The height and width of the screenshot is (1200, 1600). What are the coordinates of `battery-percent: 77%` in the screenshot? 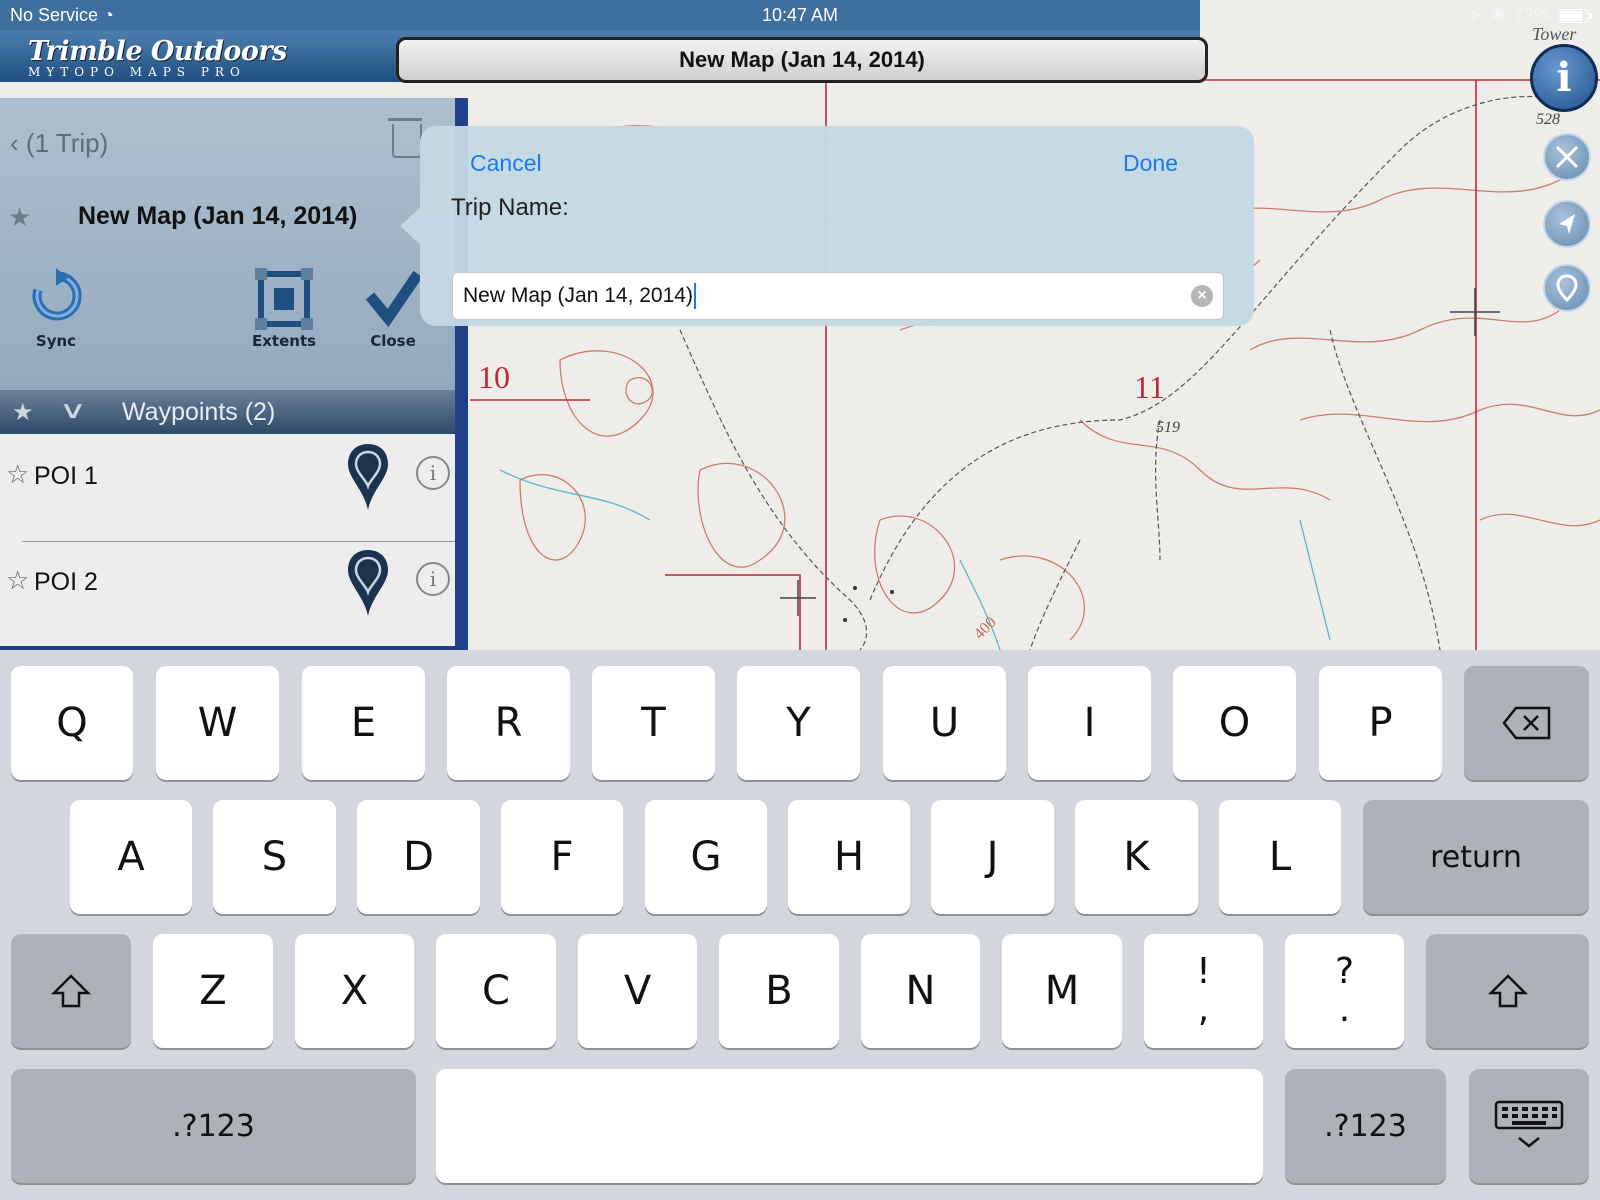 It's located at (1531, 15).